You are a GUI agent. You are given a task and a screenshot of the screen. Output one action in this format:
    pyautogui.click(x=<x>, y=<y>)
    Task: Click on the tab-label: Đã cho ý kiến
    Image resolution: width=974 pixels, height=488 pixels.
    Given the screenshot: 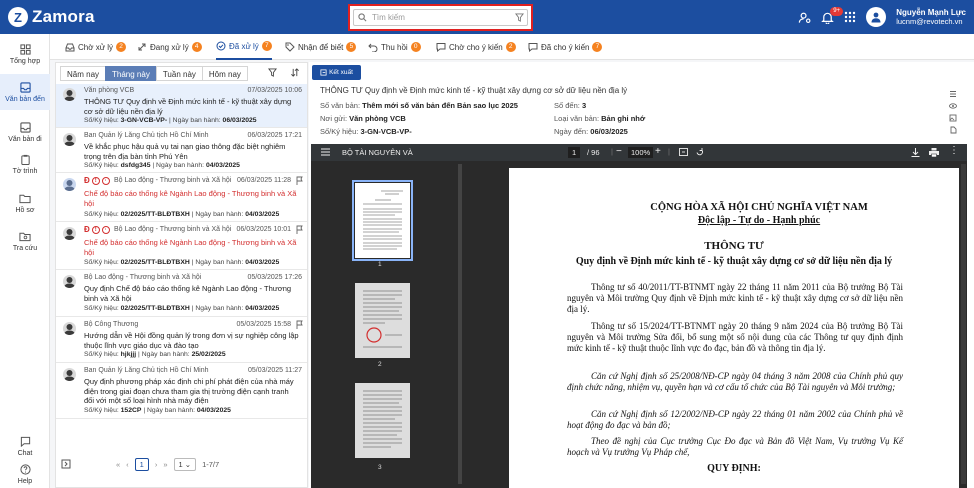 What is the action you would take?
    pyautogui.click(x=565, y=47)
    